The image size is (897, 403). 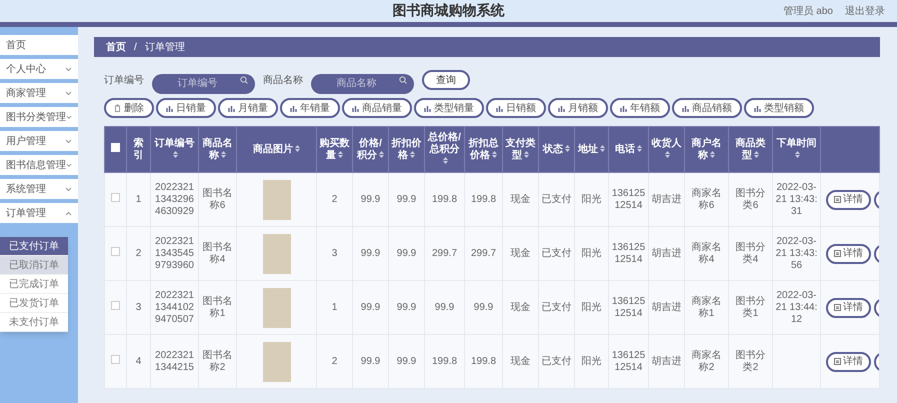 I want to click on table-cell: 已支付, so click(x=557, y=253).